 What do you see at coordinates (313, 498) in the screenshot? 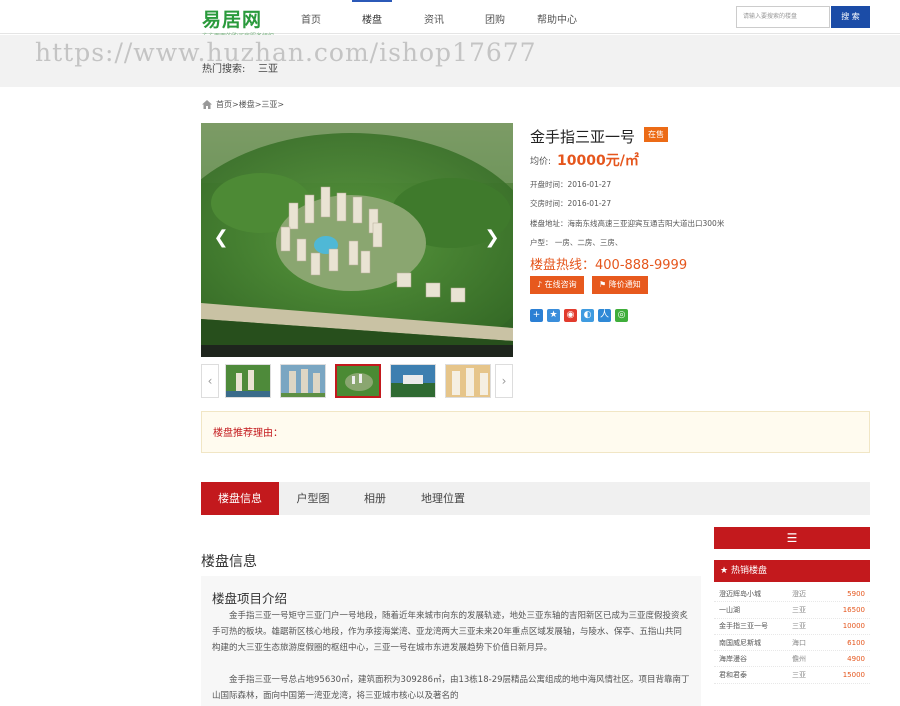
I see `tab-floor-plans: 户型图` at bounding box center [313, 498].